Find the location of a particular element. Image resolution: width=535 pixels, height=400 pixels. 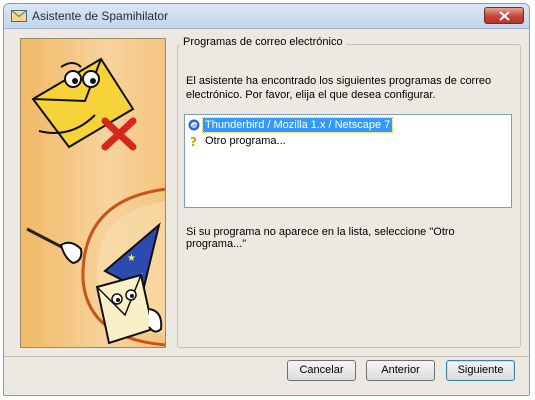

button-divider is located at coordinates (266, 356).